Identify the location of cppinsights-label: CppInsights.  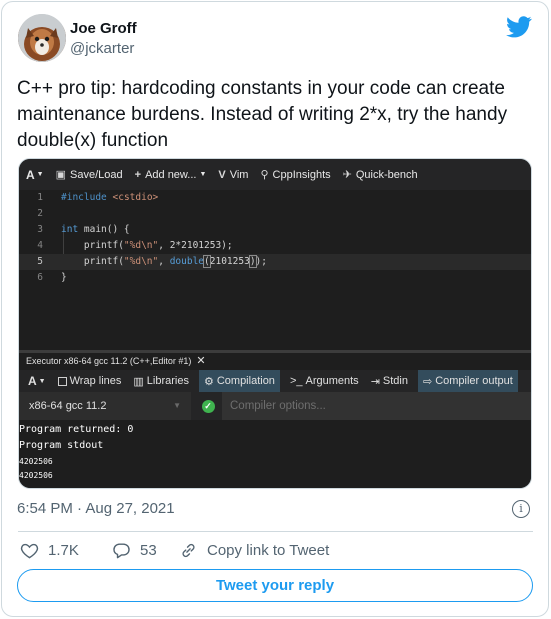
(301, 174).